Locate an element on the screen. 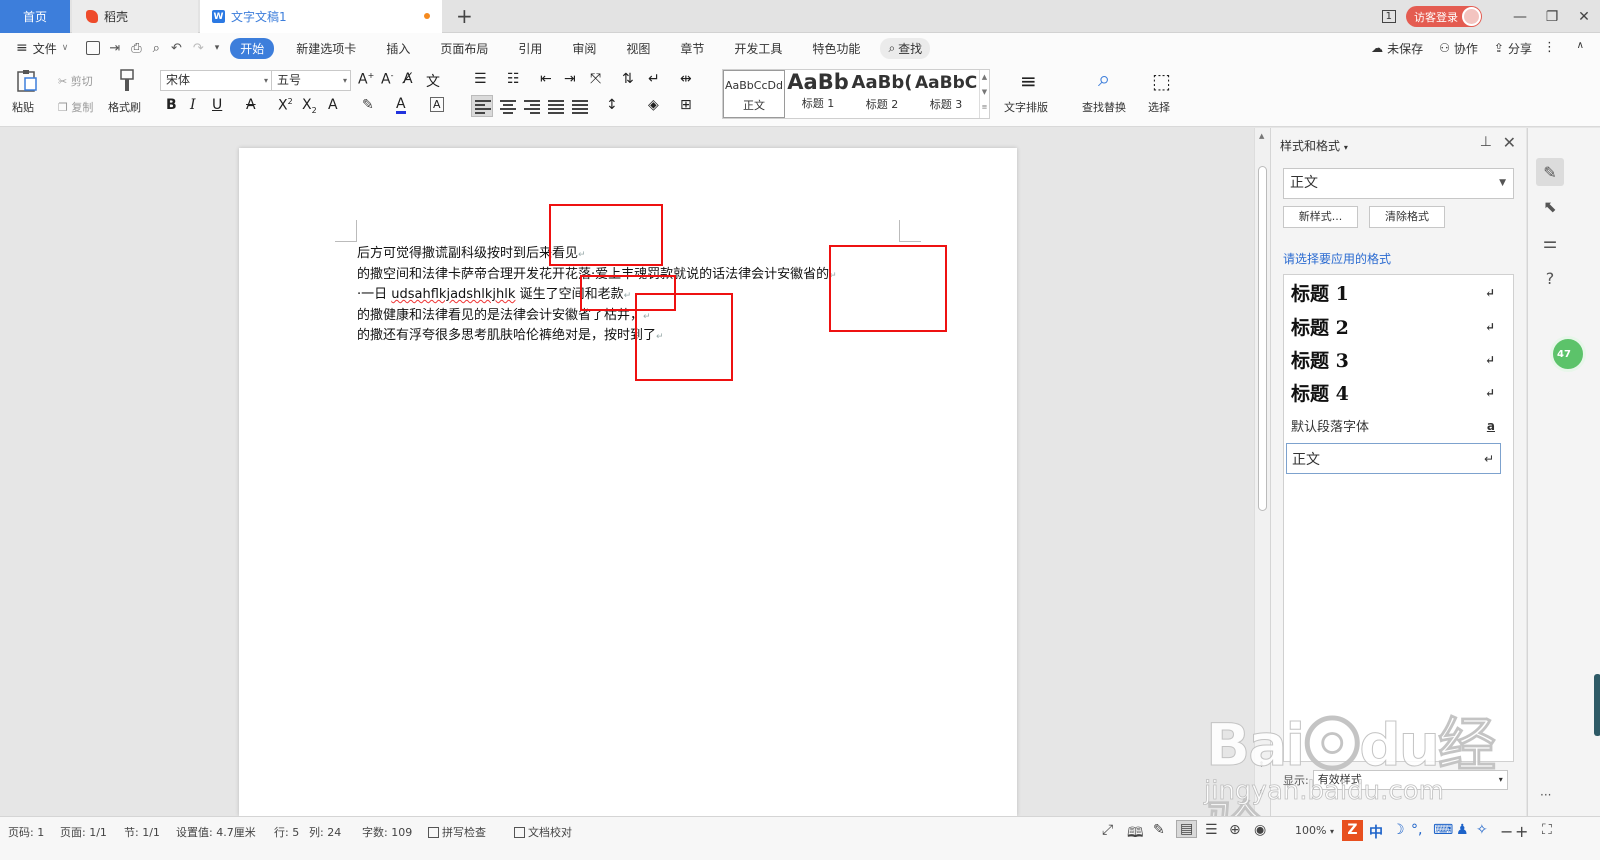 This screenshot has height=860, width=1600. underline-button: U is located at coordinates (217, 105).